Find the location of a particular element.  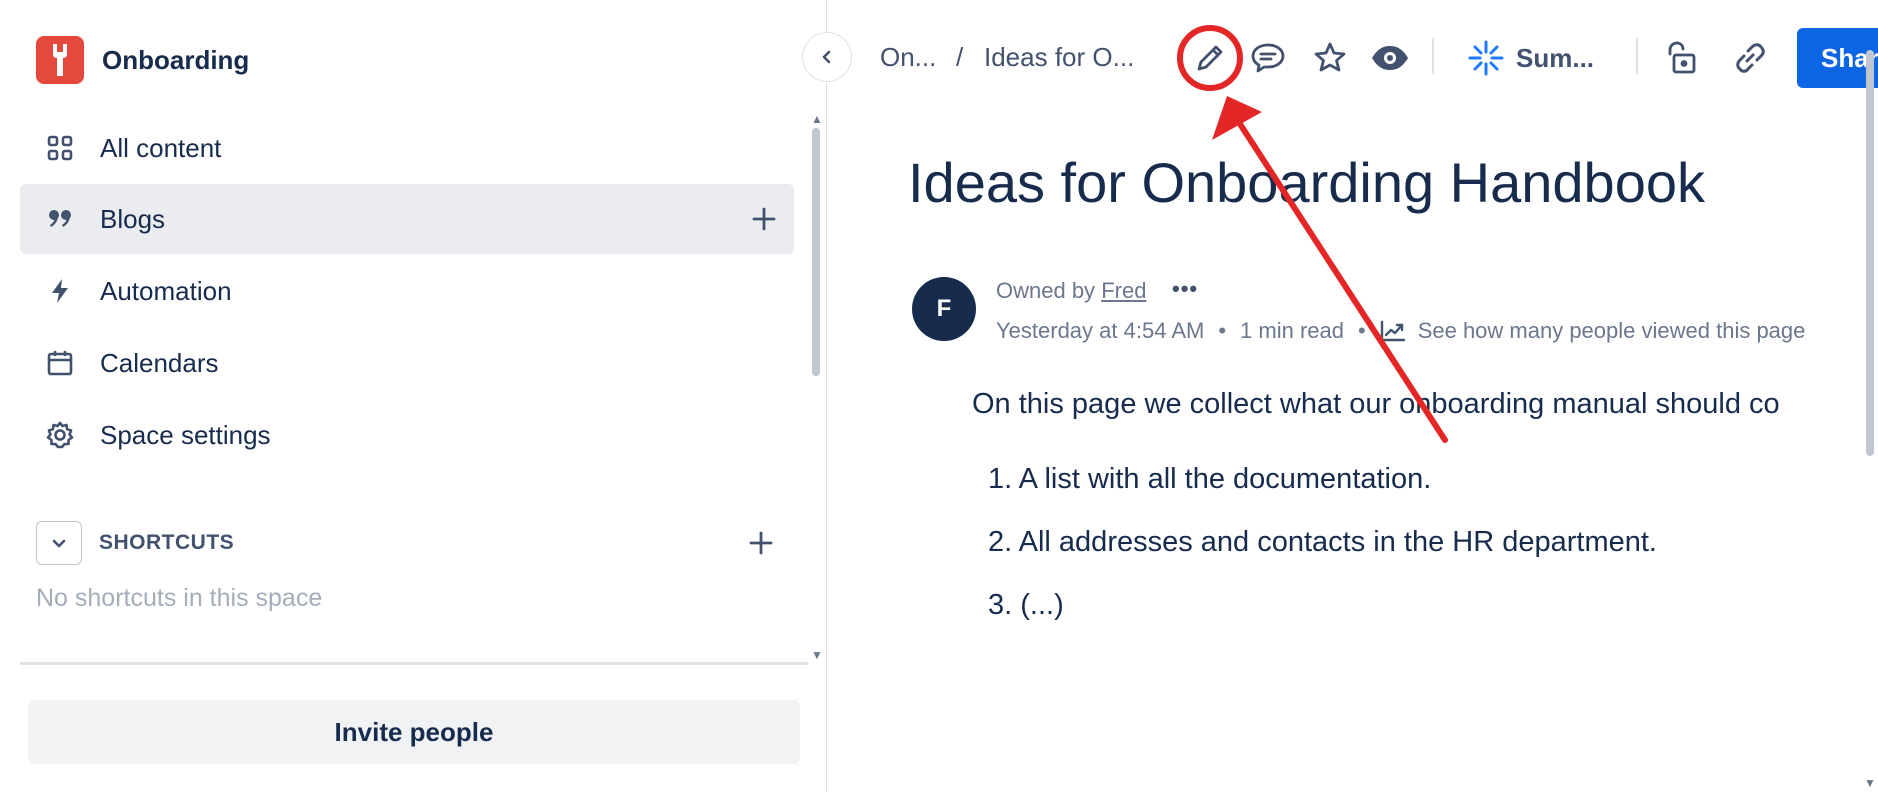

analytics-chart-icon is located at coordinates (1393, 331).